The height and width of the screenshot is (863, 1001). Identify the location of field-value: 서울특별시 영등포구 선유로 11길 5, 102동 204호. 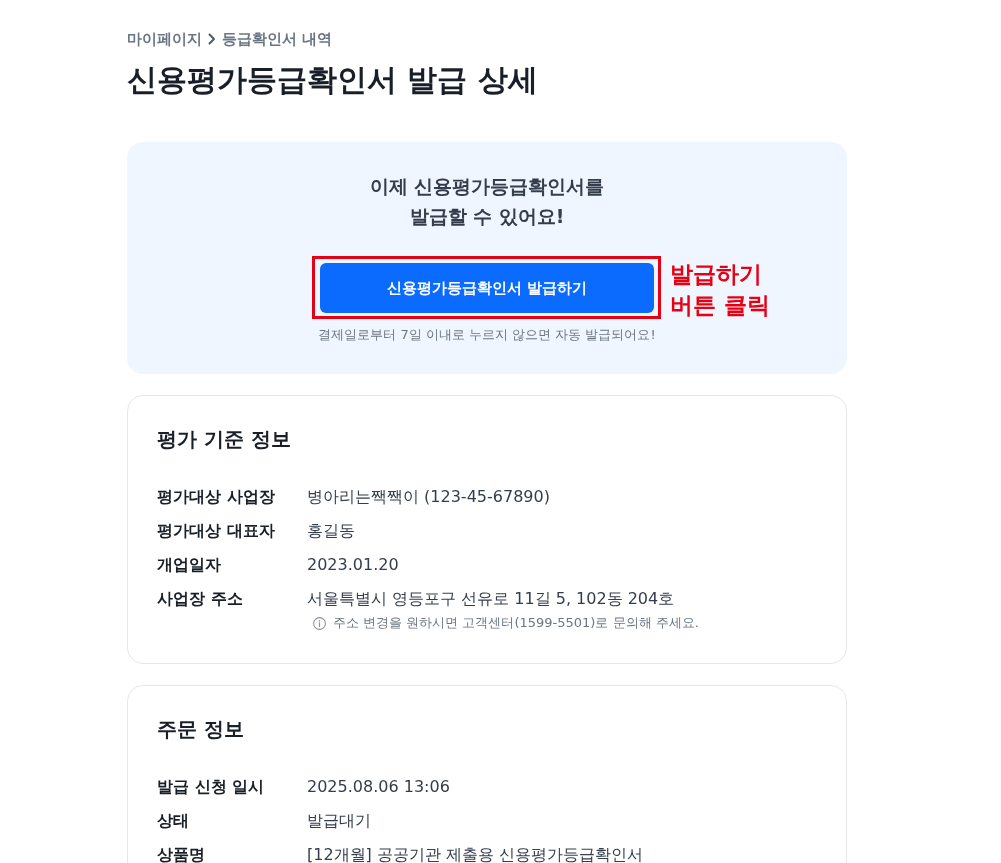
(491, 599).